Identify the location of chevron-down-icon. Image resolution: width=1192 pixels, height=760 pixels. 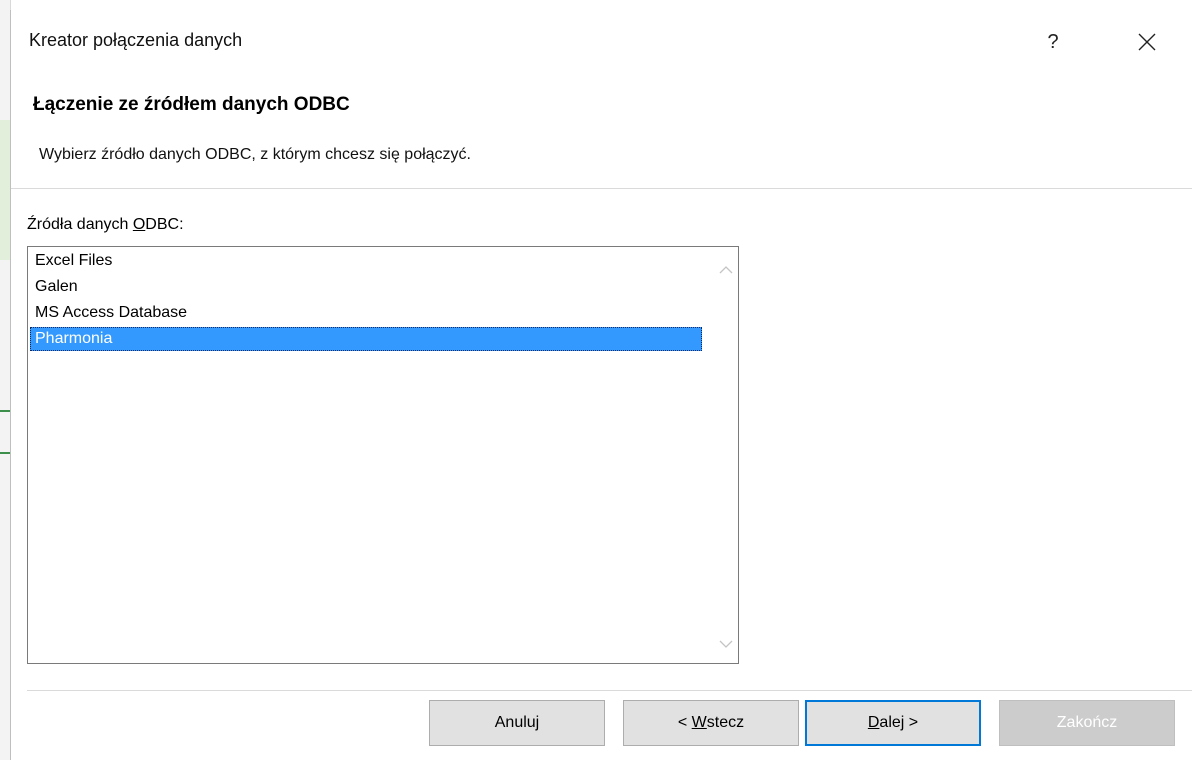
(726, 644).